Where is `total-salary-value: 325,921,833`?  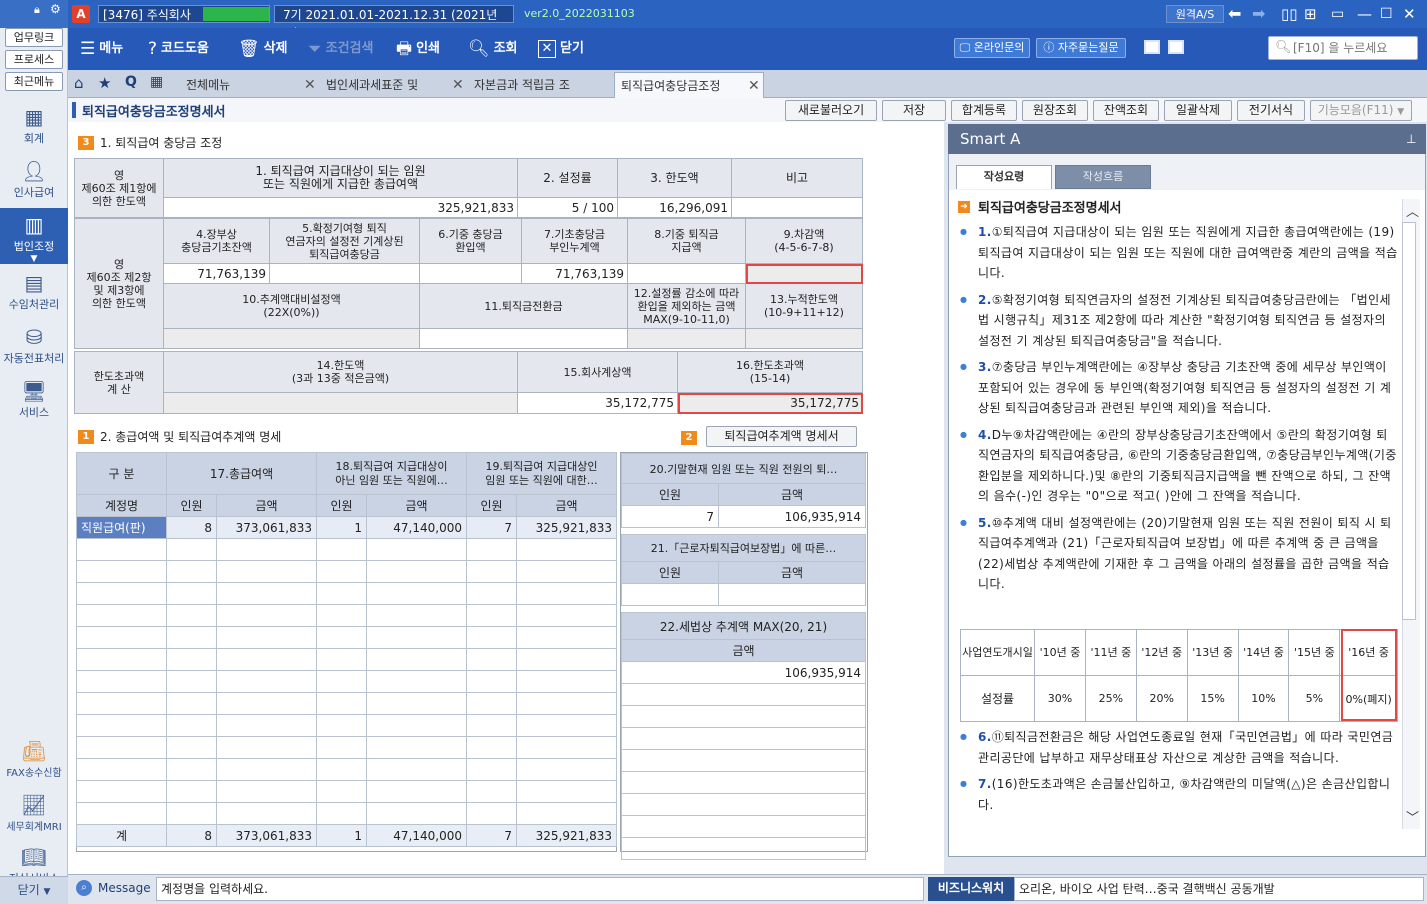 total-salary-value: 325,921,833 is located at coordinates (340, 207).